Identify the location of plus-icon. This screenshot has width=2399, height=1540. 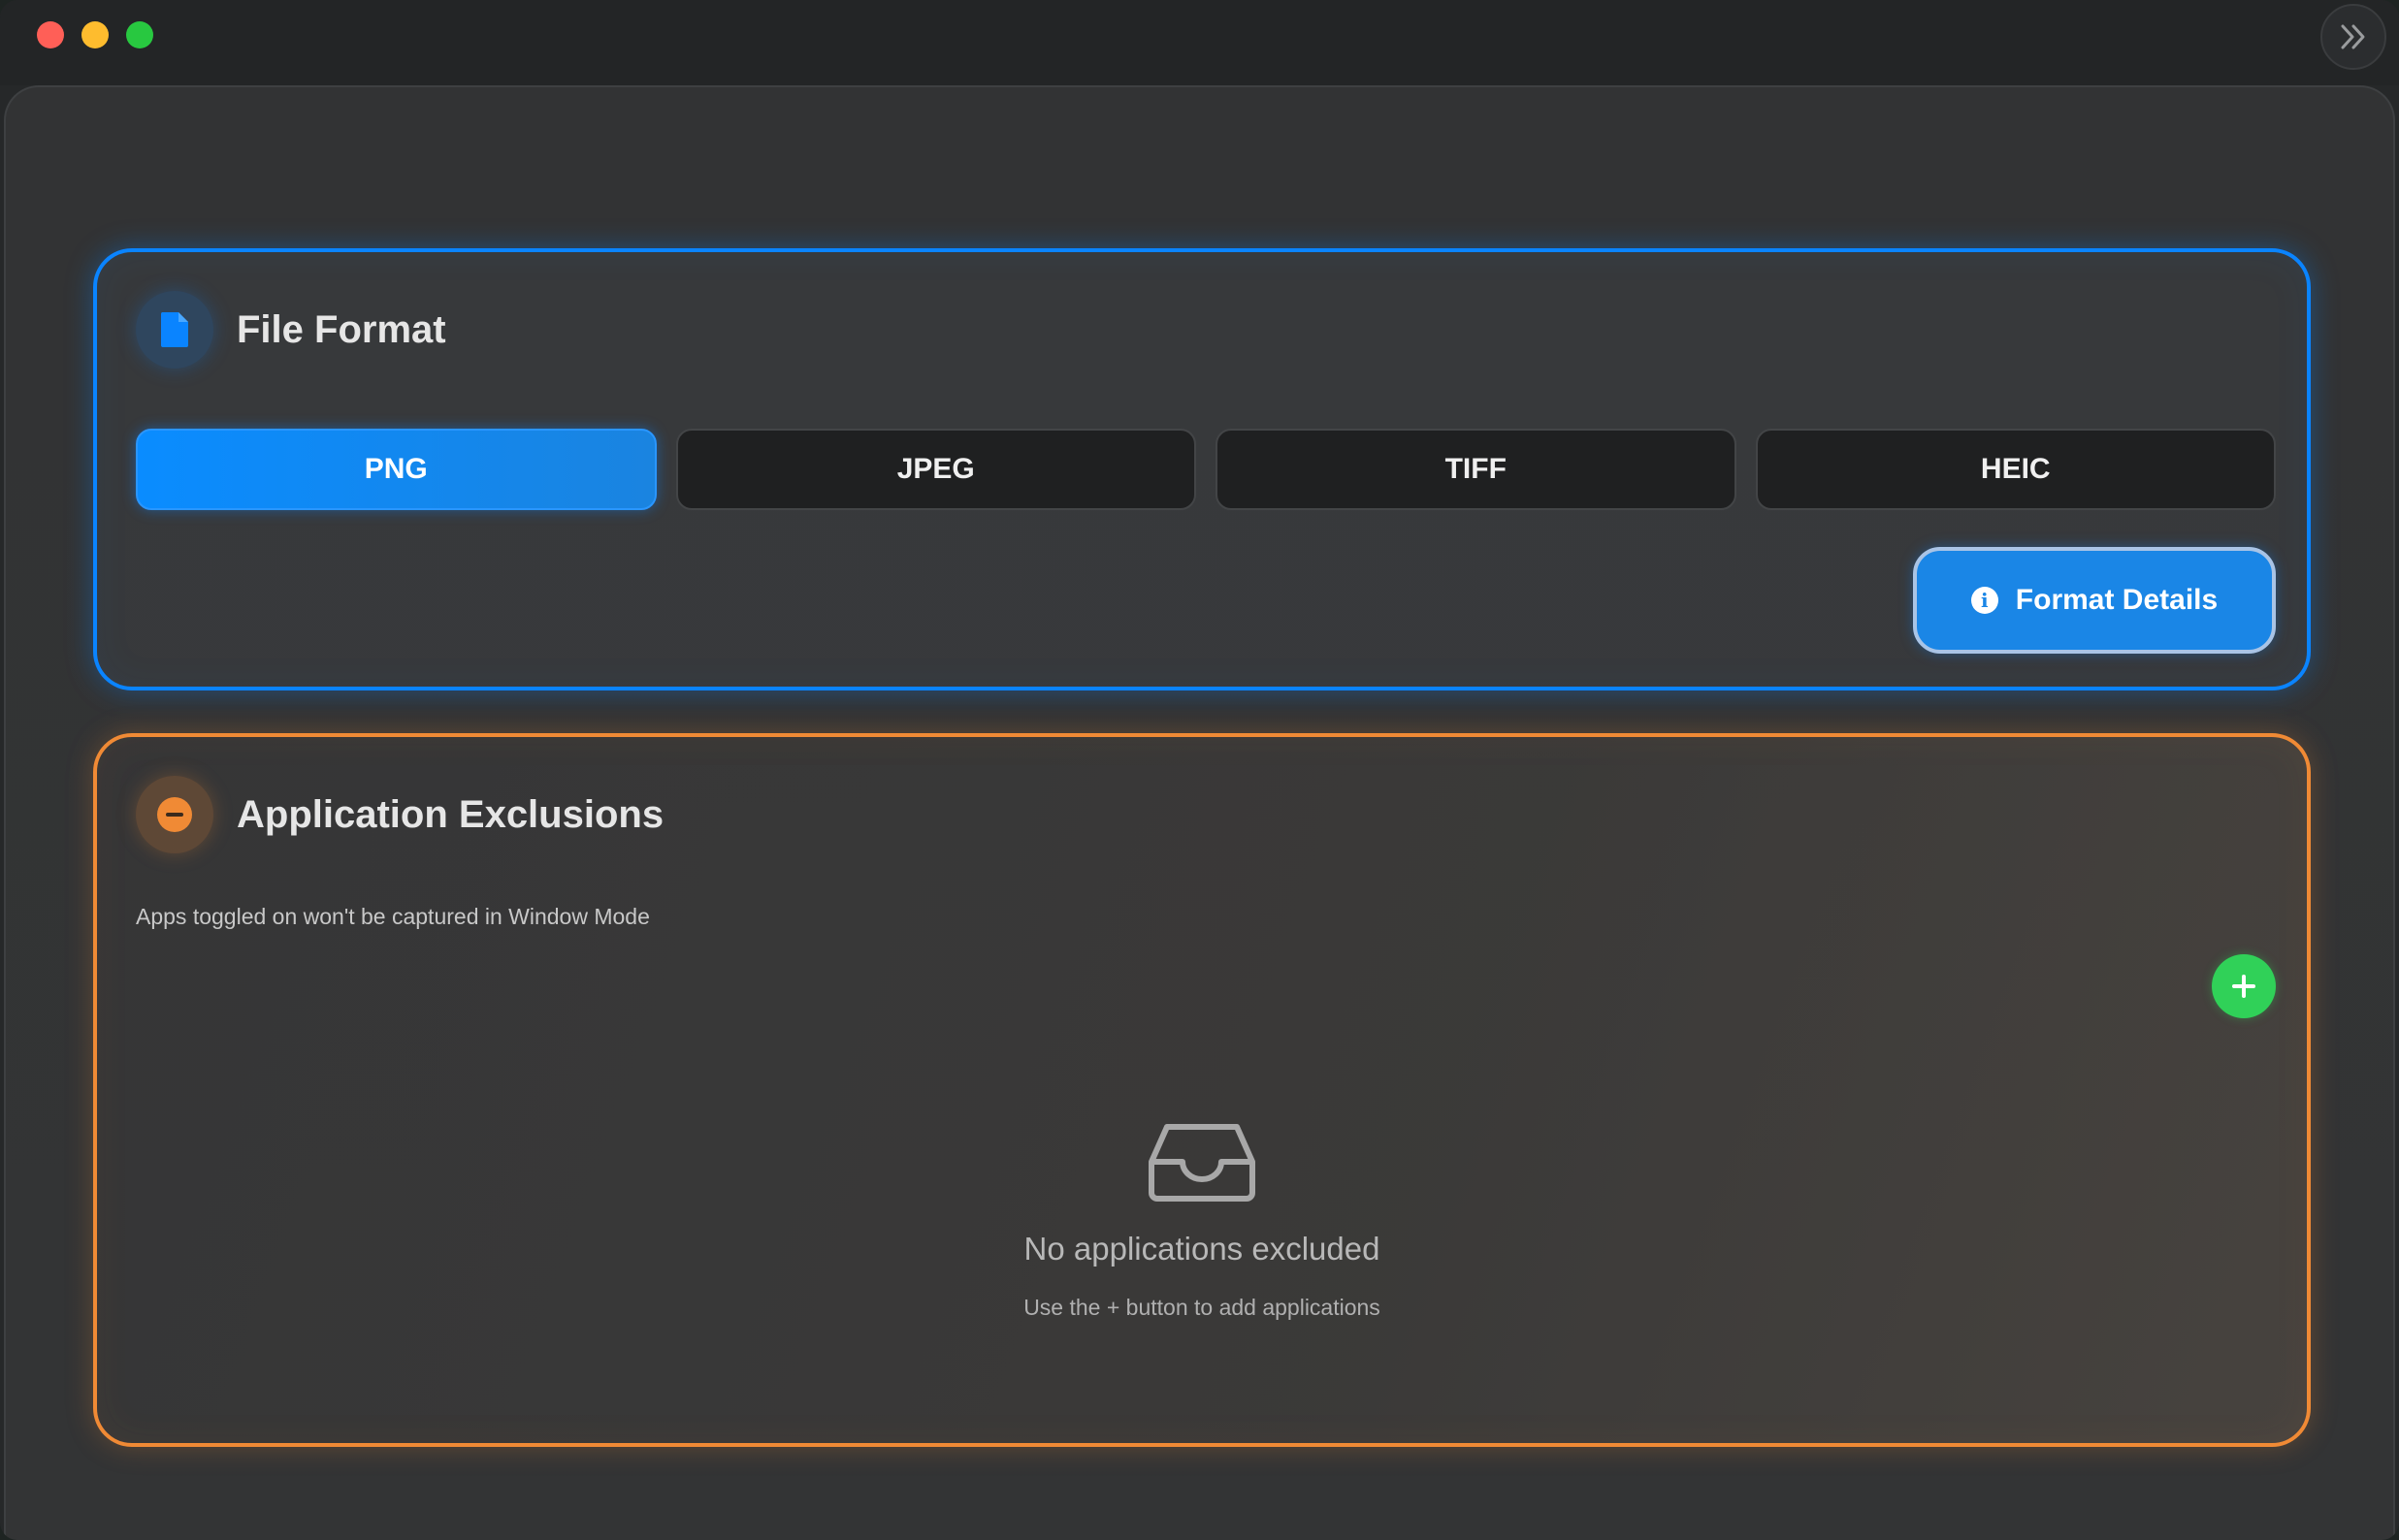
(2243, 987).